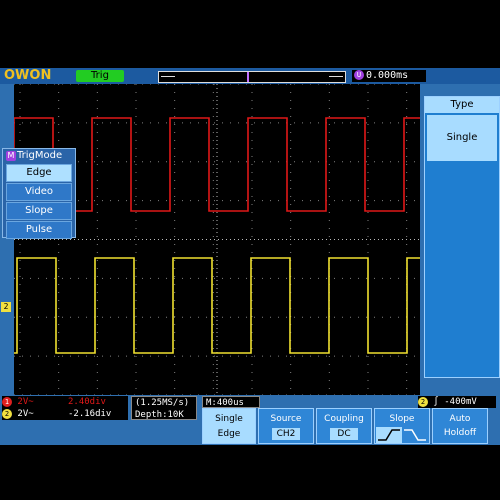 This screenshot has width=500, height=500. What do you see at coordinates (248, 77) in the screenshot?
I see `memory-position-marker` at bounding box center [248, 77].